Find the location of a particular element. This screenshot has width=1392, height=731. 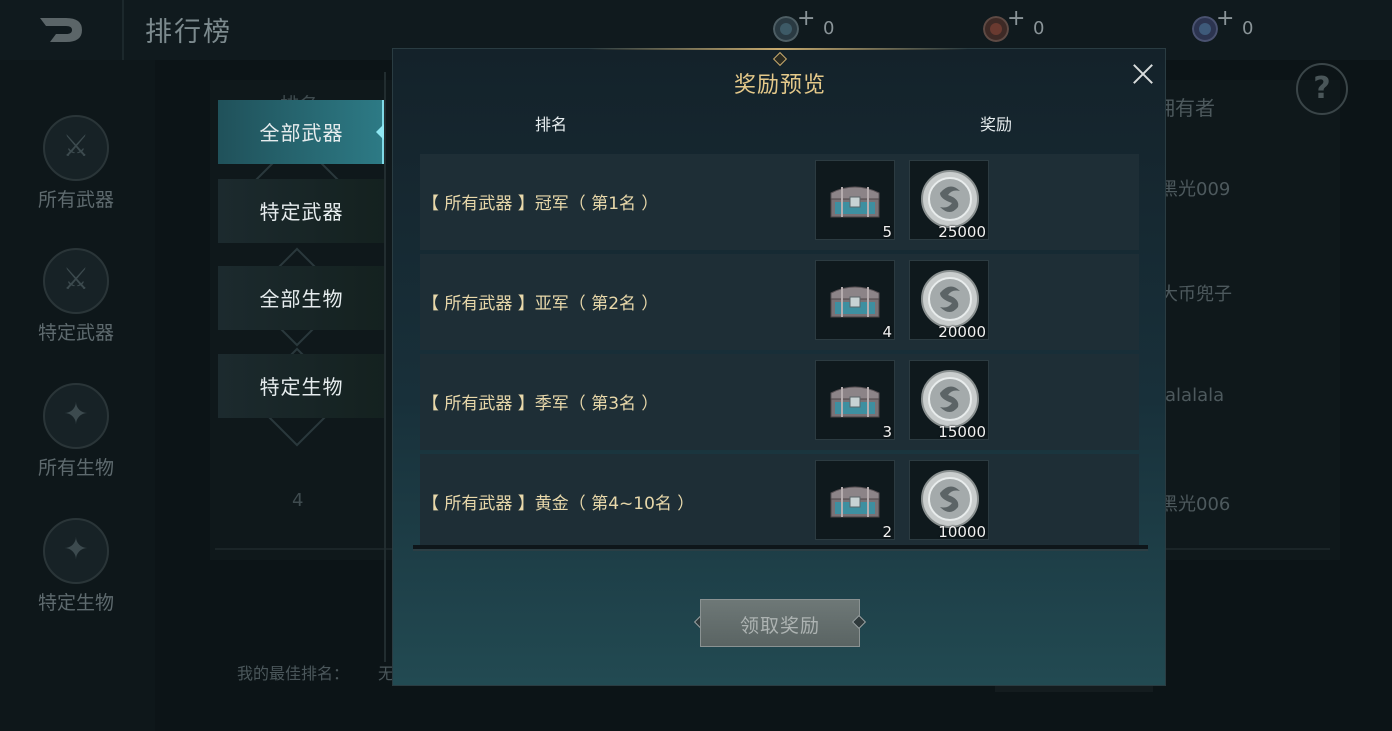

tab-label: 特定武器 is located at coordinates (301, 212).